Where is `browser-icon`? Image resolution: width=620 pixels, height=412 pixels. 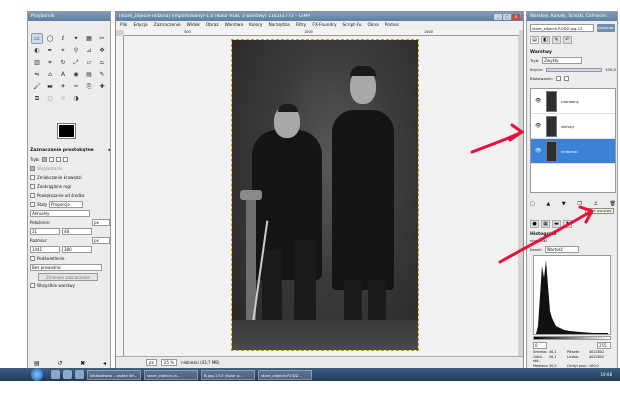 browser-icon is located at coordinates (67, 374).